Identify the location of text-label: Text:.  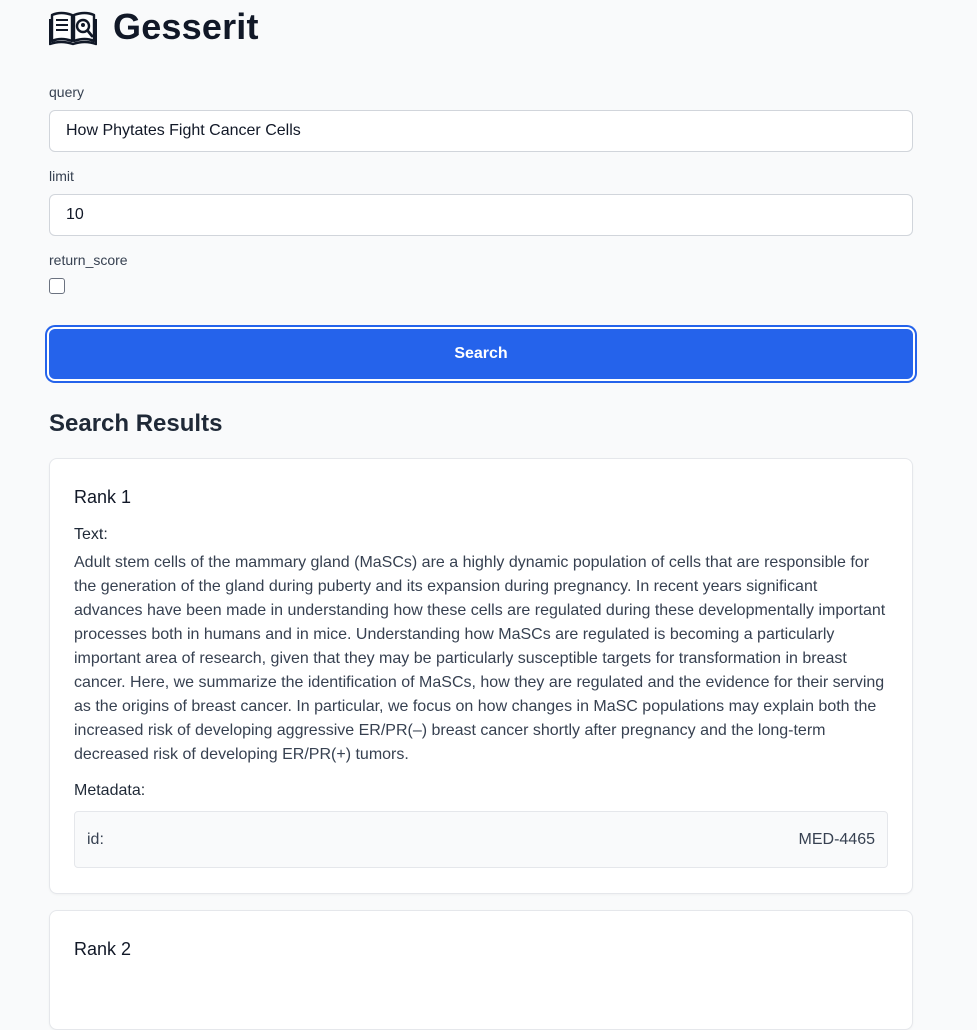
(91, 534).